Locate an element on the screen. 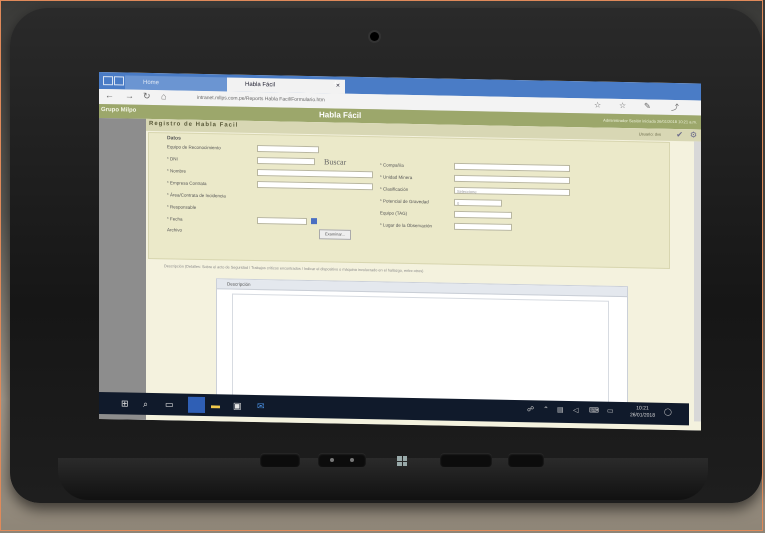 This screenshot has height=533, width=765. clock-date: 26/01/2018 is located at coordinates (642, 415).